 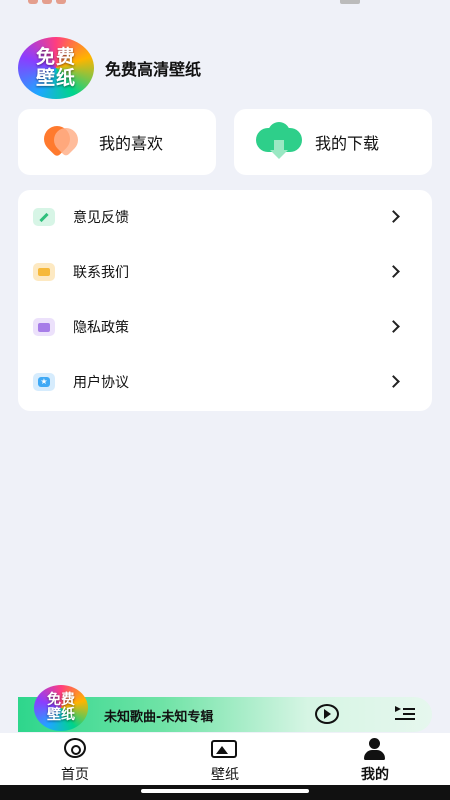 I want to click on image-icon, so click(x=225, y=749).